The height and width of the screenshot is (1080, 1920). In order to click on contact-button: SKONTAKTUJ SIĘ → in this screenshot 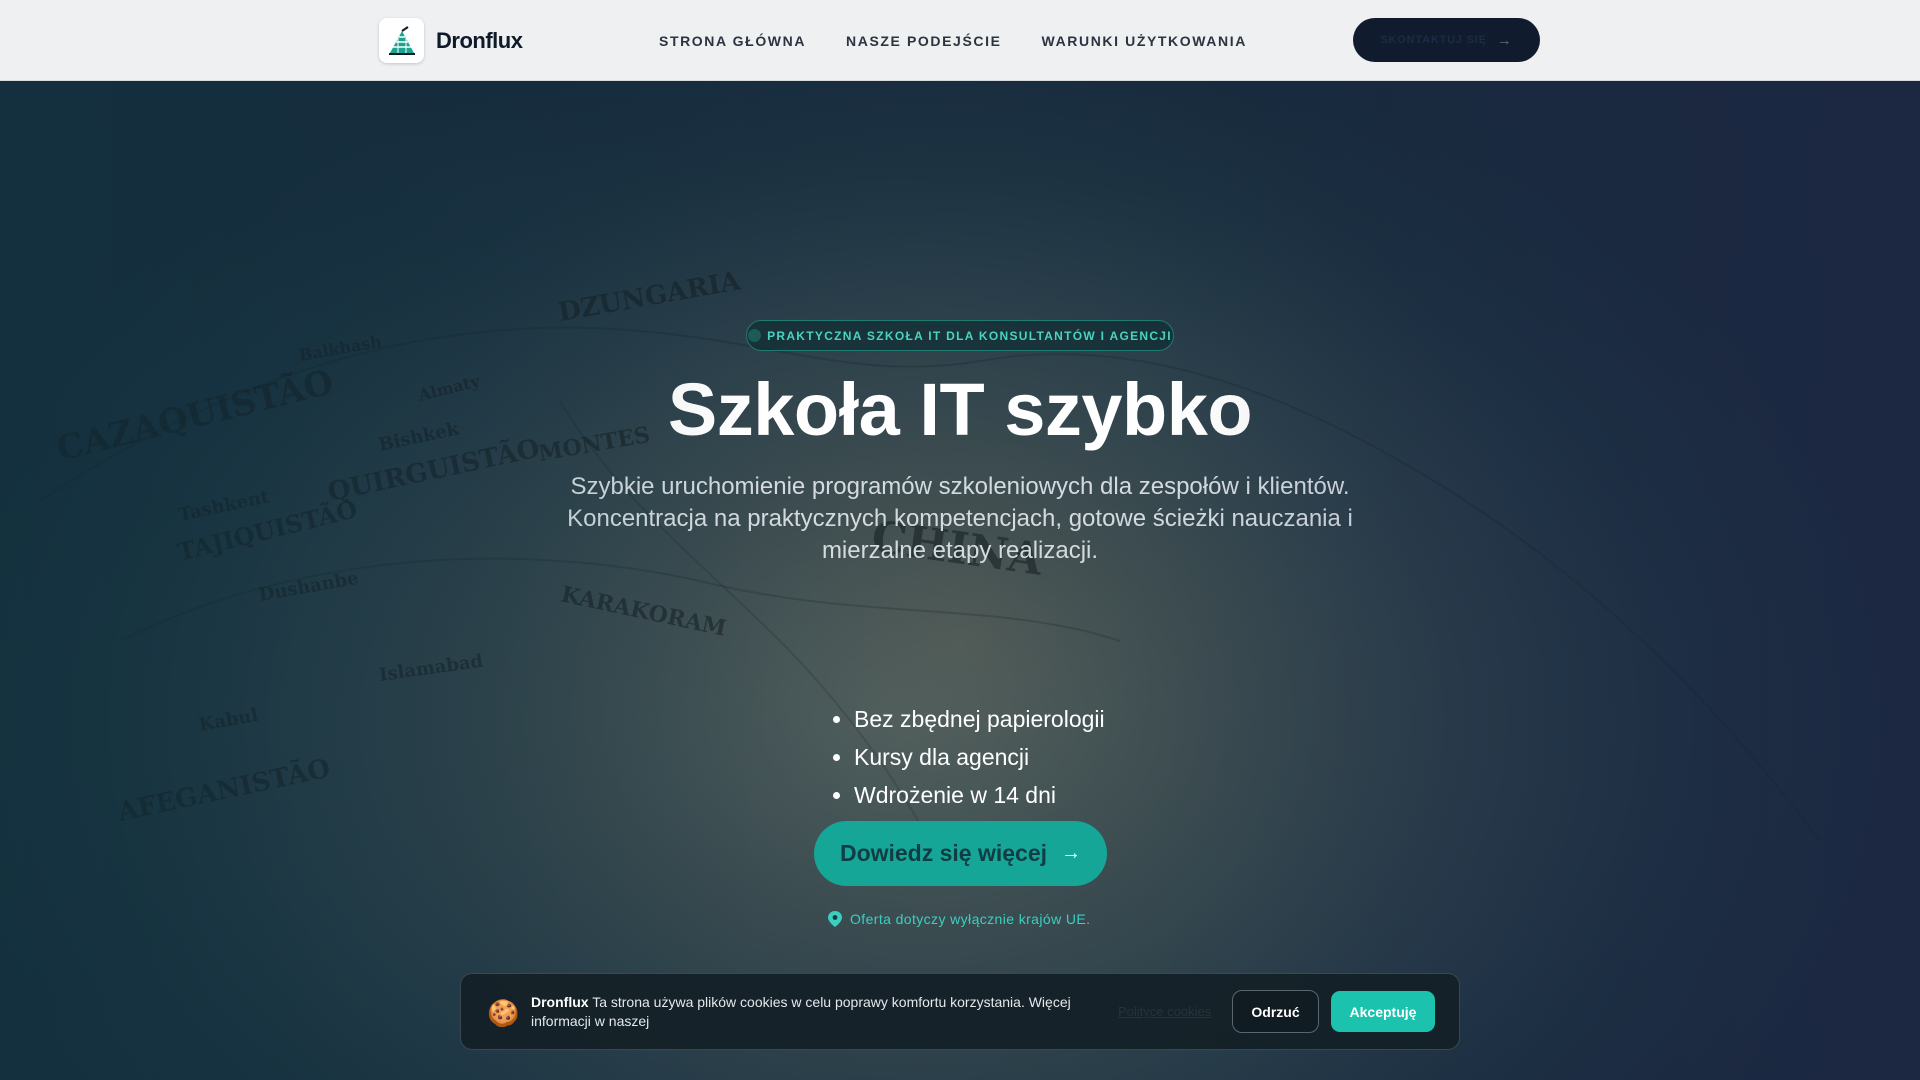, I will do `click(1446, 40)`.